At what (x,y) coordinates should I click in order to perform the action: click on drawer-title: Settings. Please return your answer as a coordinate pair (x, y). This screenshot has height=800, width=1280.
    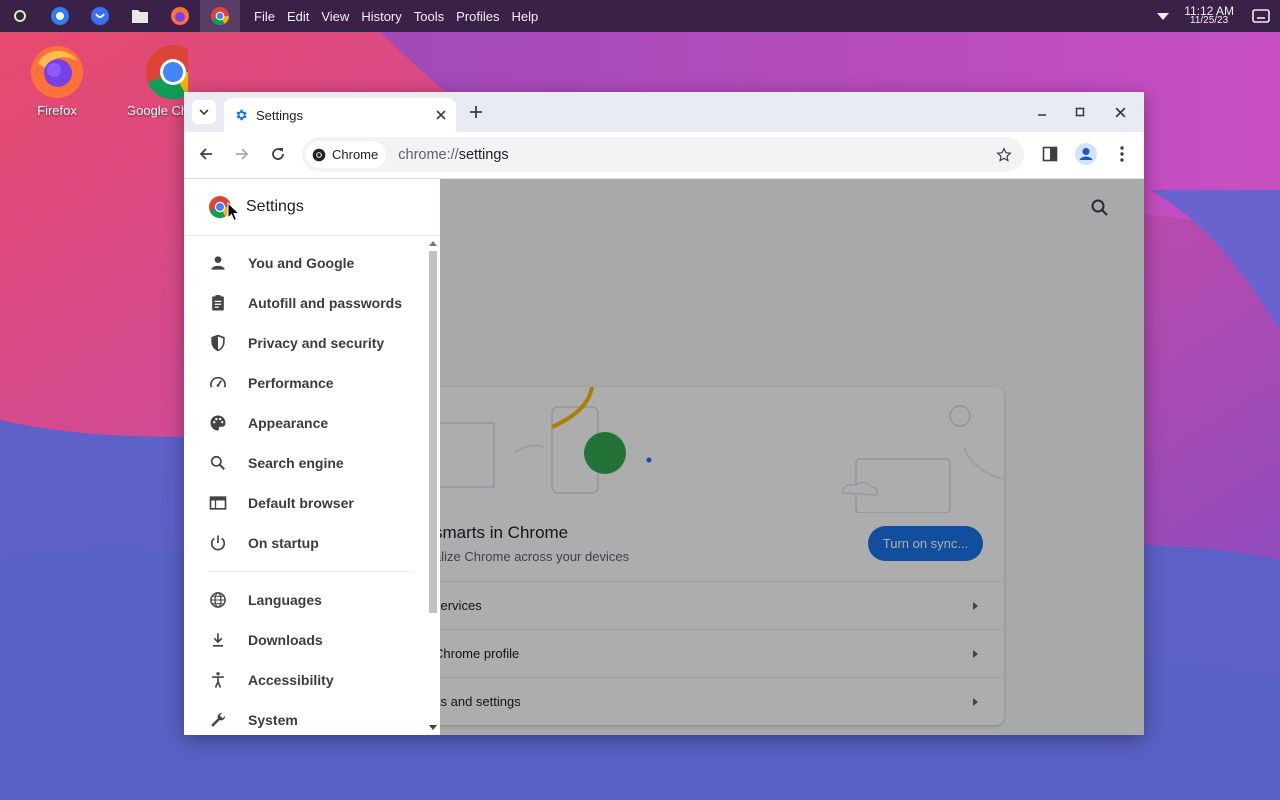
    Looking at the image, I should click on (275, 206).